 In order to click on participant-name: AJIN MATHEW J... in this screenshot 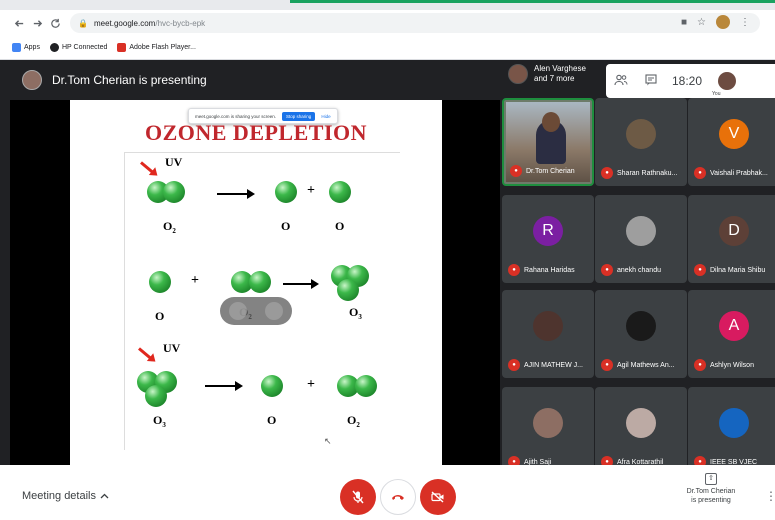, I will do `click(553, 365)`.